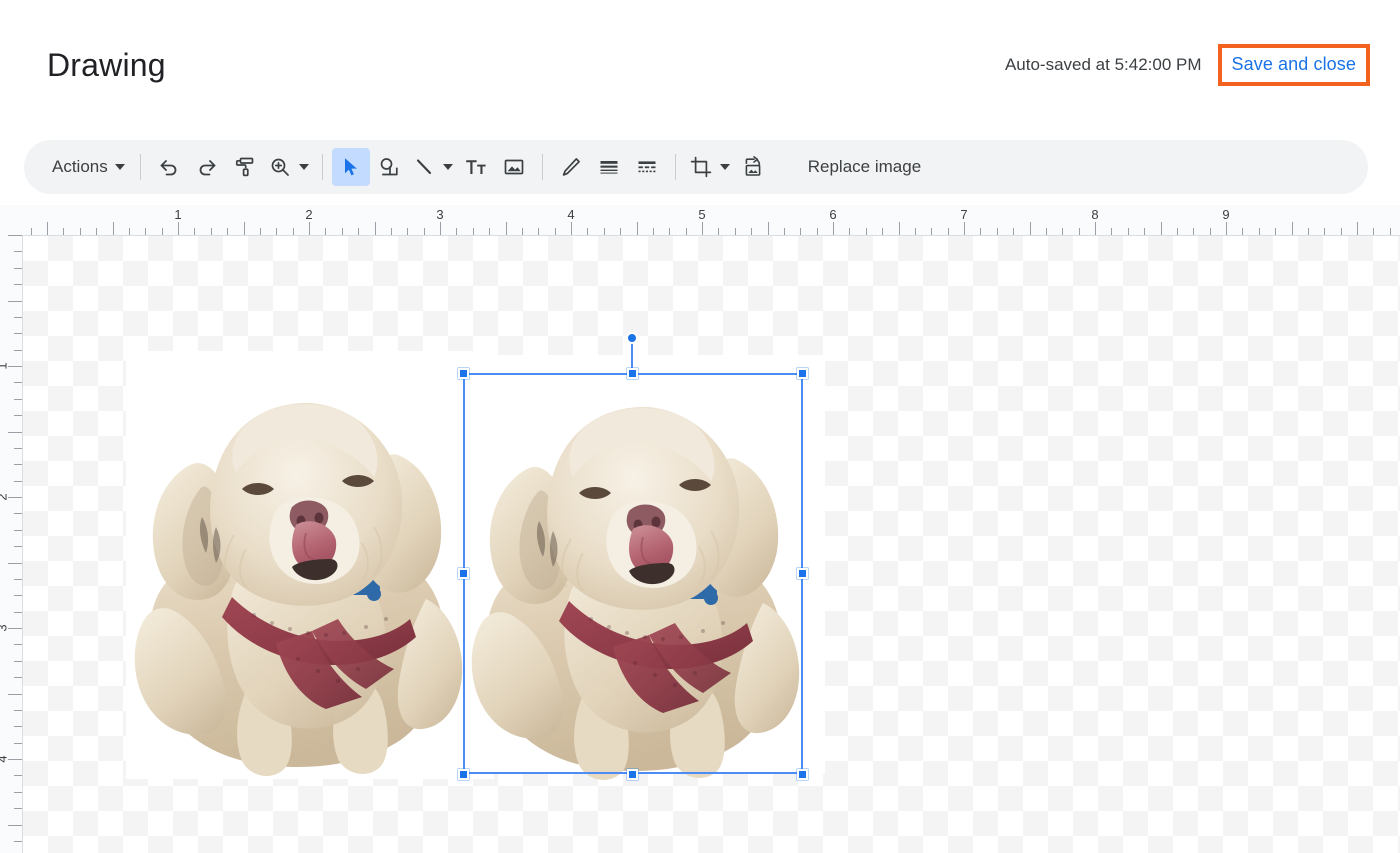 Image resolution: width=1400 pixels, height=853 pixels. Describe the element at coordinates (119, 167) in the screenshot. I see `chevron-down-icon` at that location.